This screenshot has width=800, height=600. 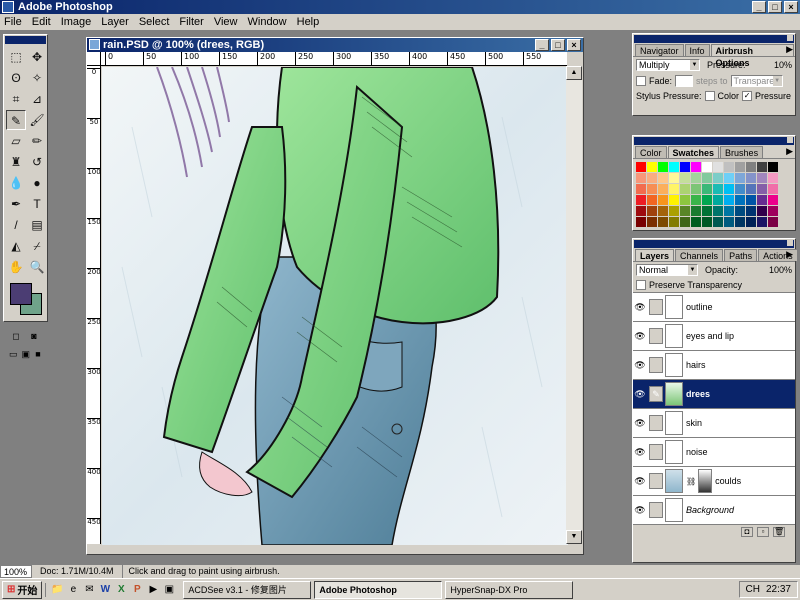 I want to click on vertical-ruler: 050100150200250300350400450500, so click(x=94, y=305).